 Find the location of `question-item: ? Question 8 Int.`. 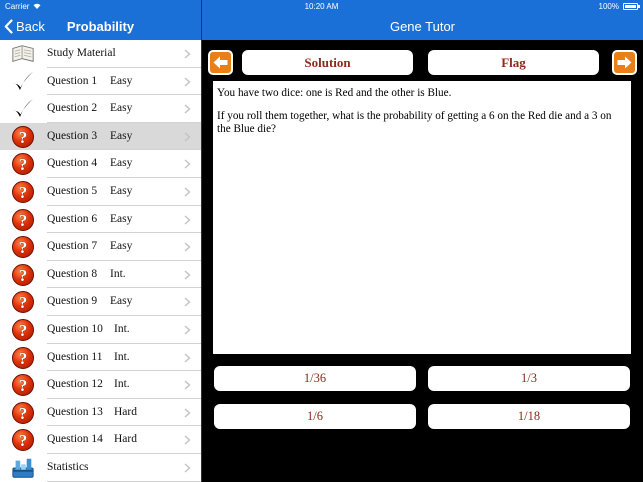

question-item: ? Question 8 Int. is located at coordinates (100, 275).